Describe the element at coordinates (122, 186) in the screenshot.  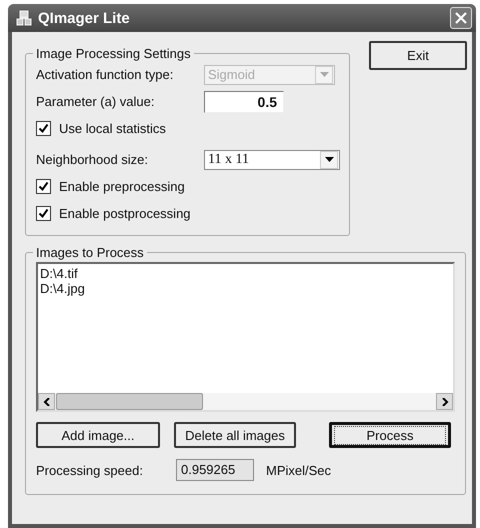
I see `checkbox-label: Enable preprocessing` at that location.